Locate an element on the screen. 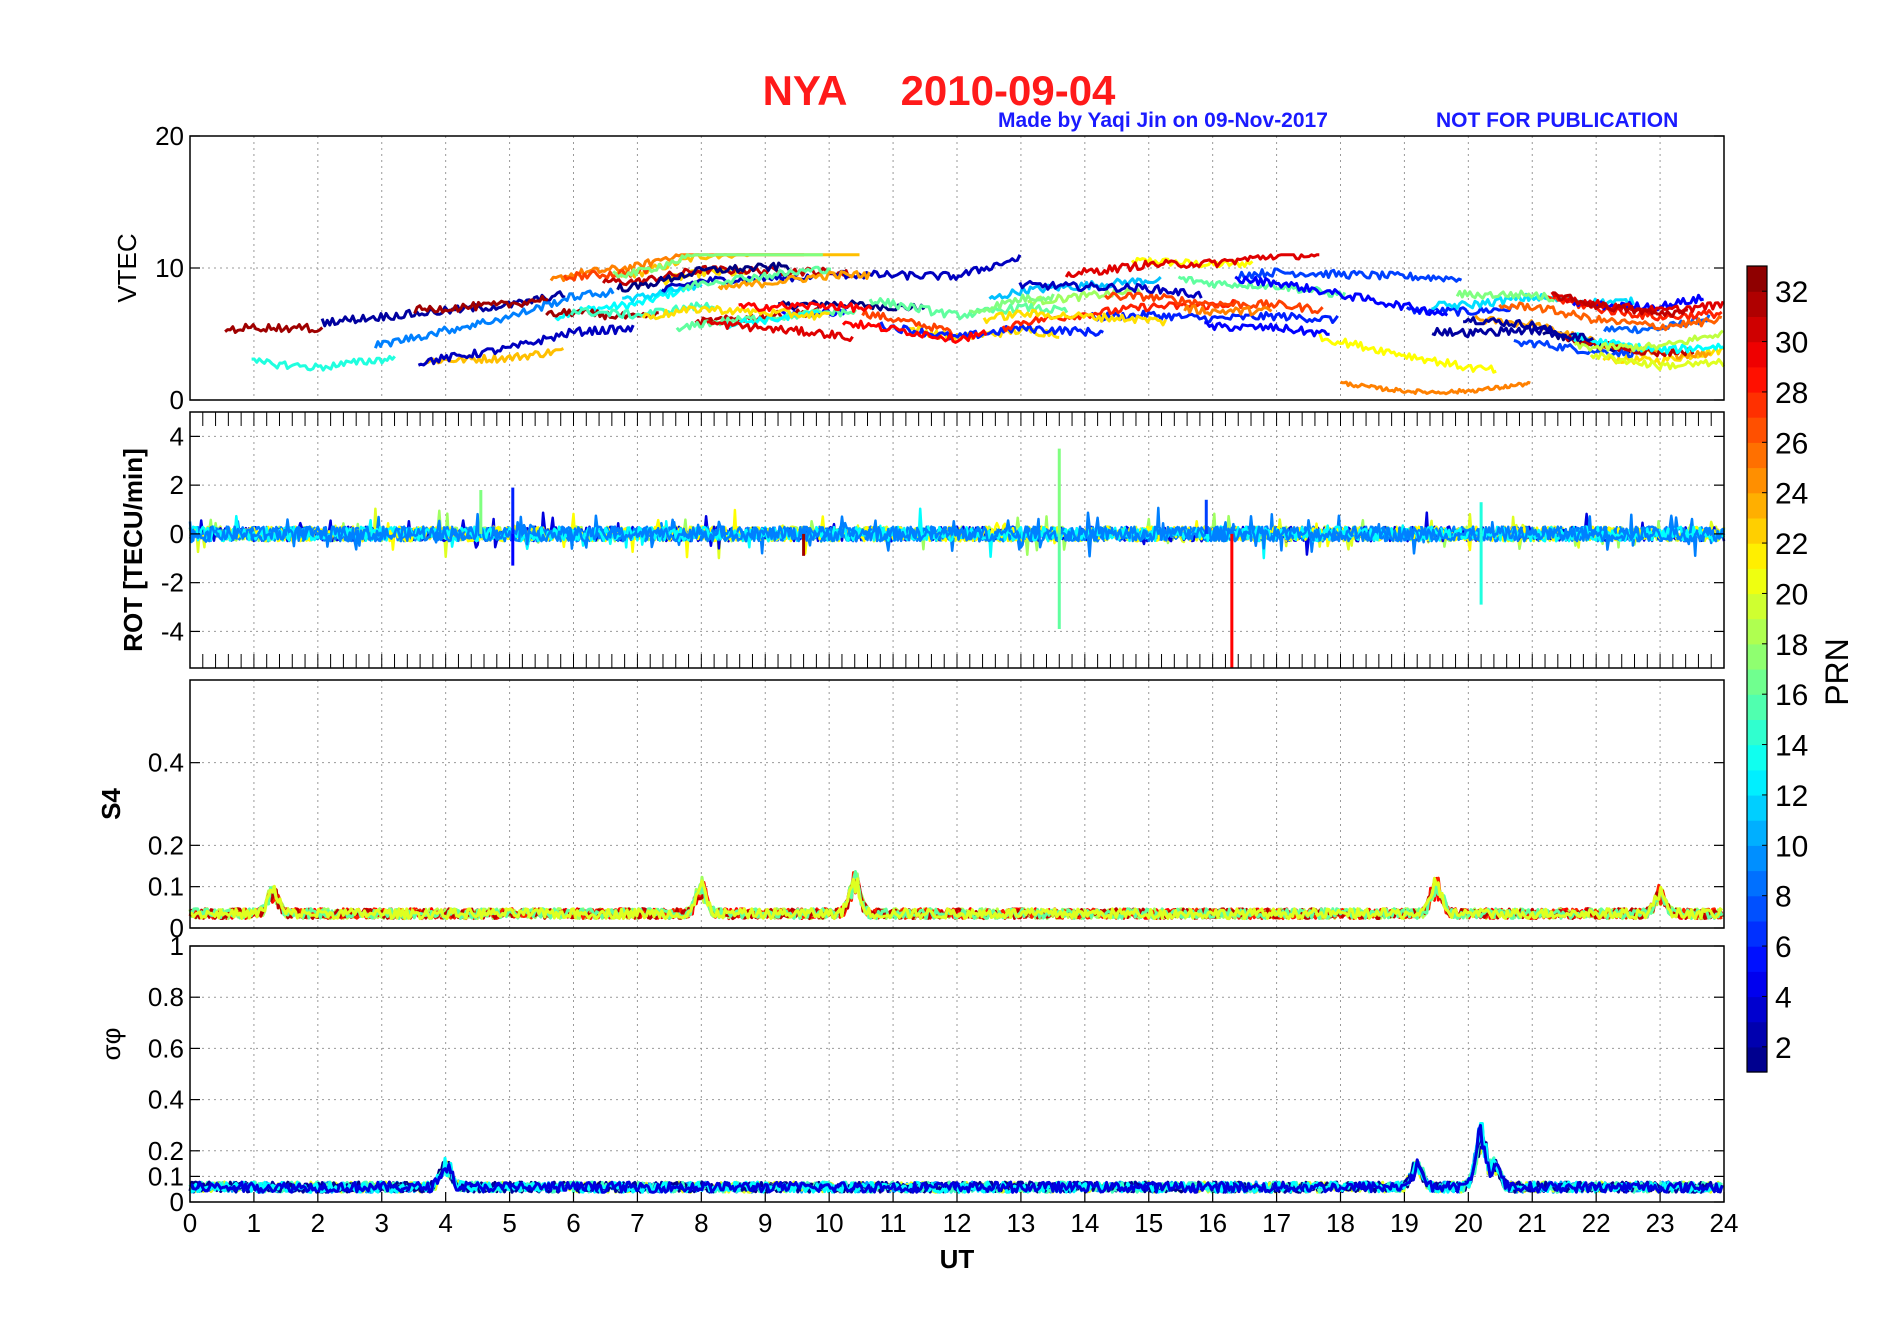 This screenshot has height=1330, width=1904. x-tick-label: 13 is located at coordinates (1020, 1223).